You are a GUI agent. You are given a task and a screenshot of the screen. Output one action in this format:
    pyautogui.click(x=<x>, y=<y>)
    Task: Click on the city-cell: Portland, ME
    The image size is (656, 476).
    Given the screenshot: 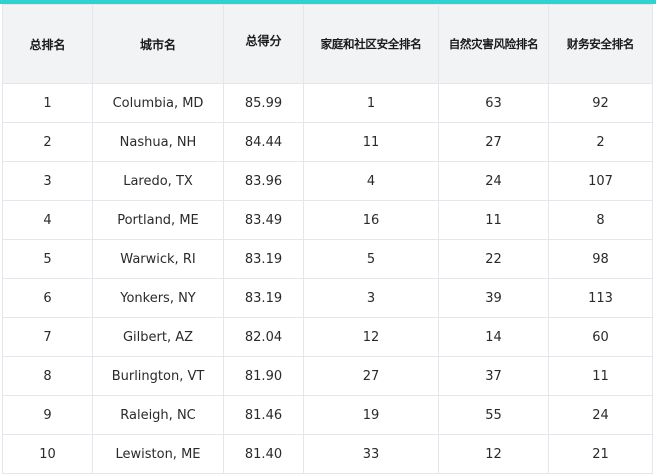 What is the action you would take?
    pyautogui.click(x=158, y=220)
    